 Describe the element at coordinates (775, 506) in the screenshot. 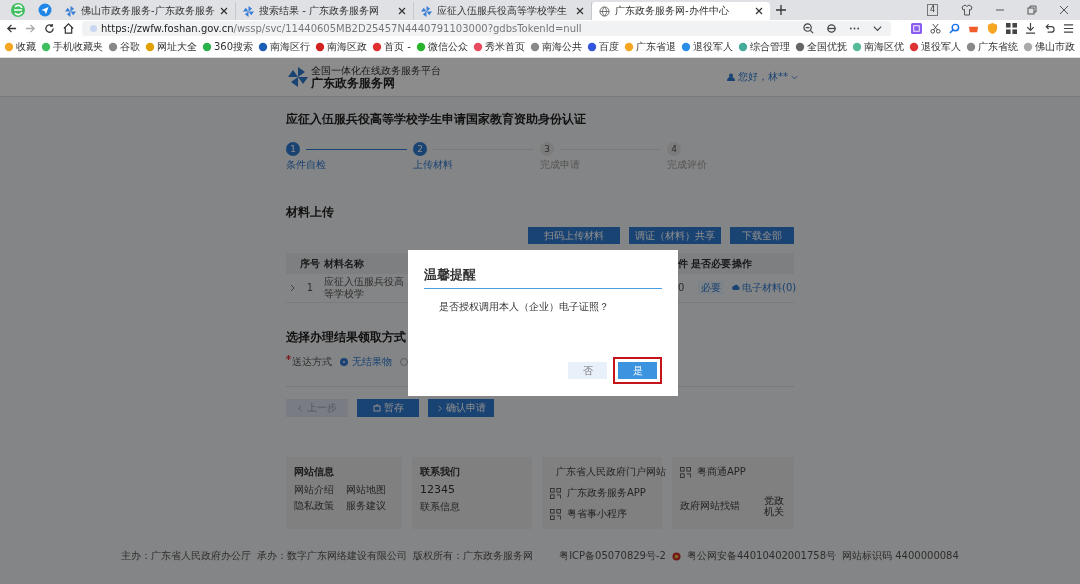

I see `party-badge: 党政机关` at that location.